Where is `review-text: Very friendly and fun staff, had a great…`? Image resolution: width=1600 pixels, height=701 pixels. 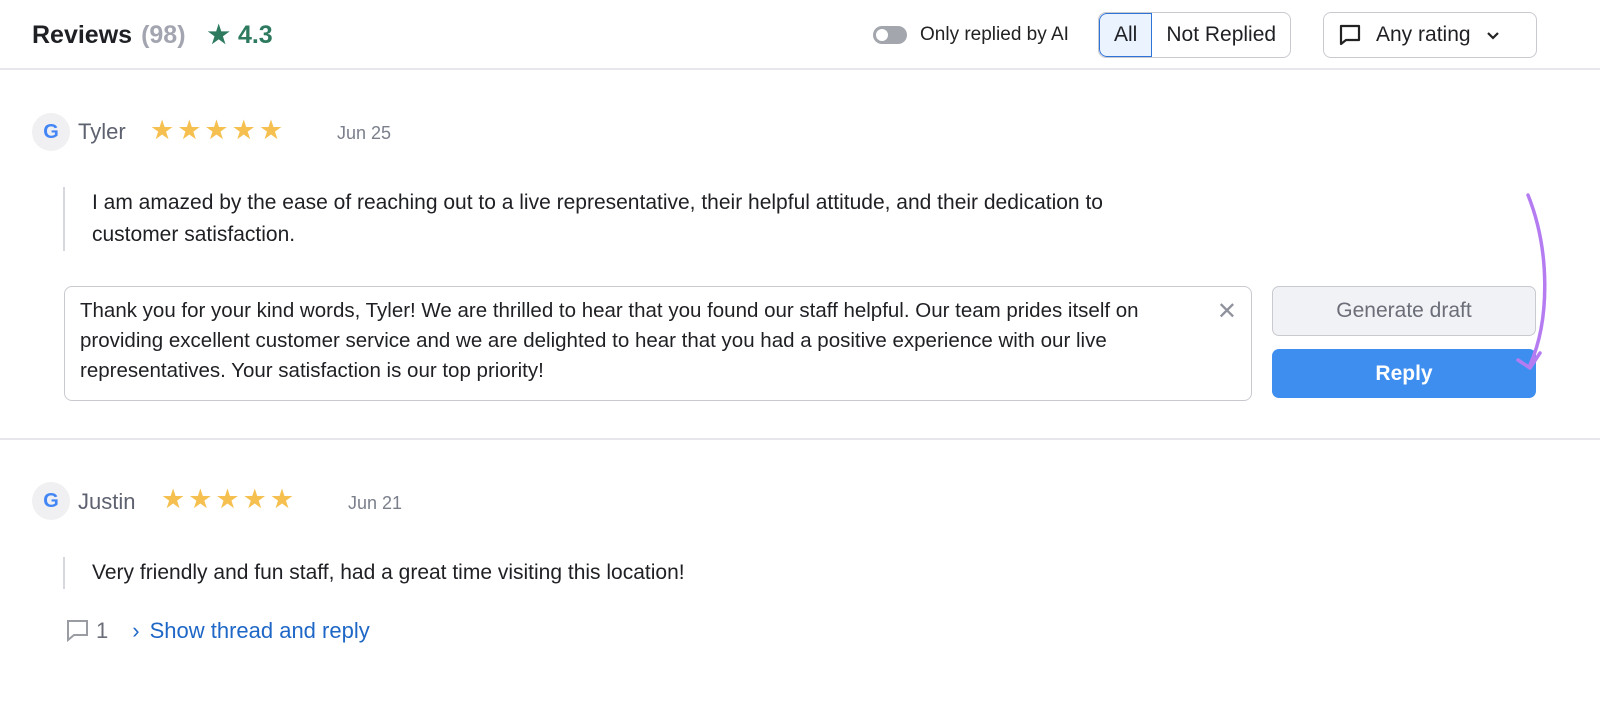 review-text: Very friendly and fun staff, had a great… is located at coordinates (374, 573).